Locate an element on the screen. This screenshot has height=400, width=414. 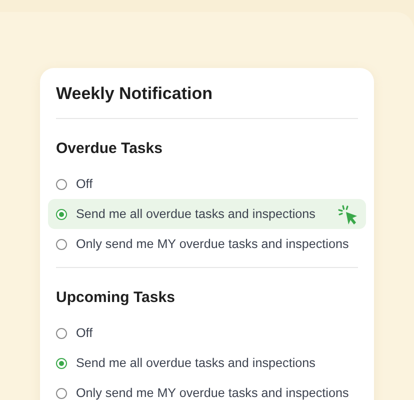
card-title: Weekly Notification is located at coordinates (134, 94).